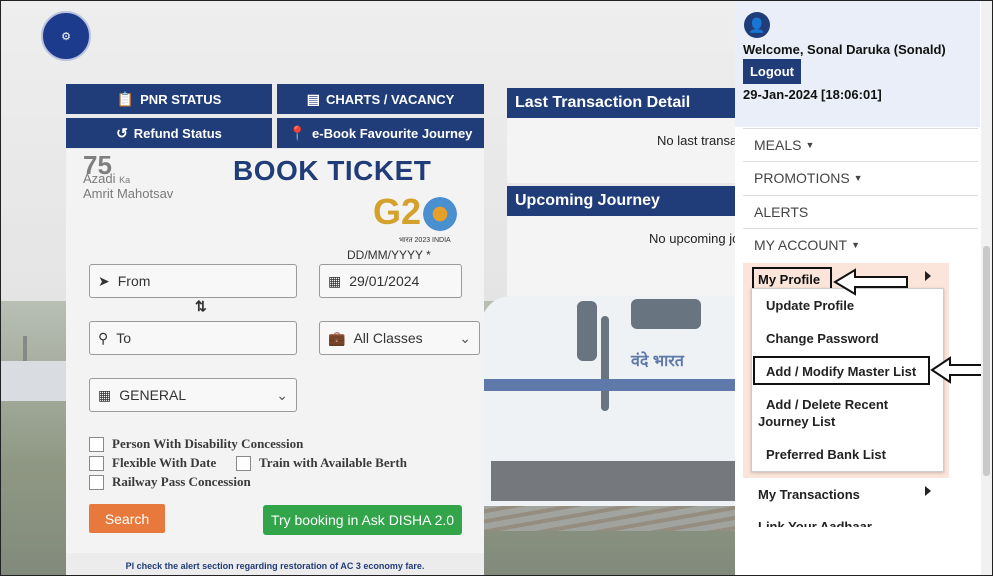  What do you see at coordinates (844, 49) in the screenshot?
I see `welcome-text: Welcome, Sonal Daruka (Sonald)` at bounding box center [844, 49].